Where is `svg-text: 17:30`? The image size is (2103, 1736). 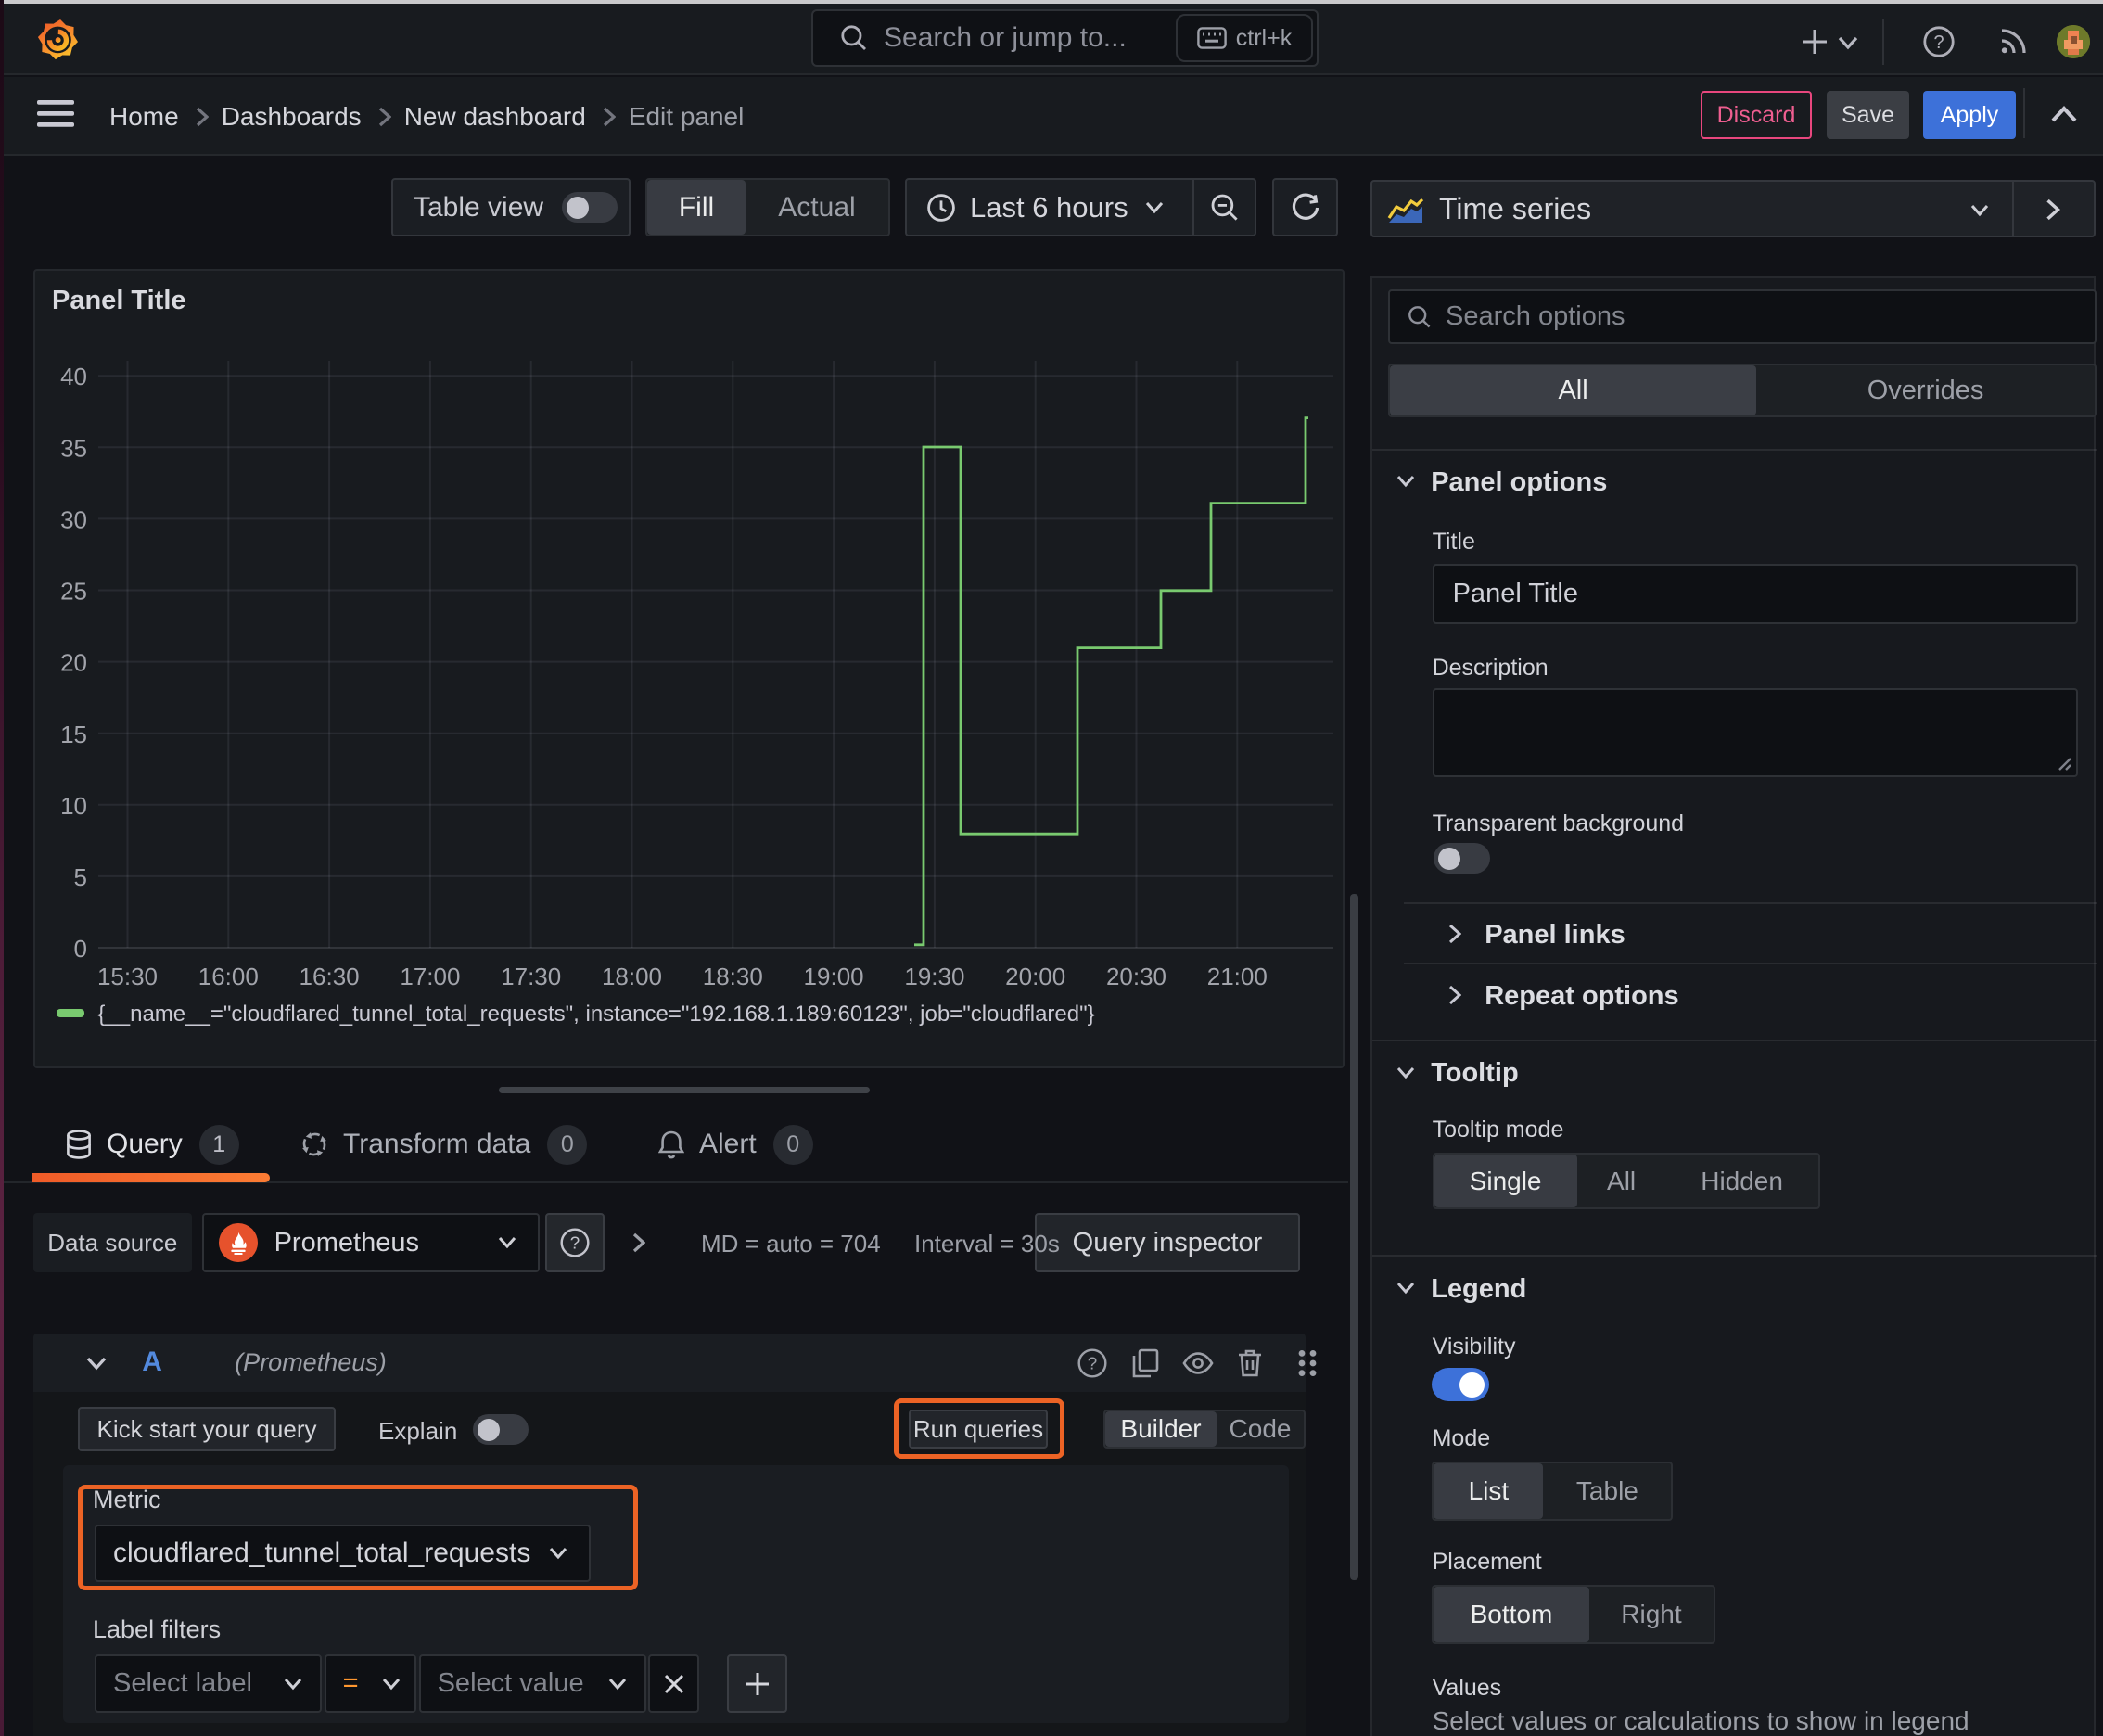
svg-text: 17:30 is located at coordinates (531, 976).